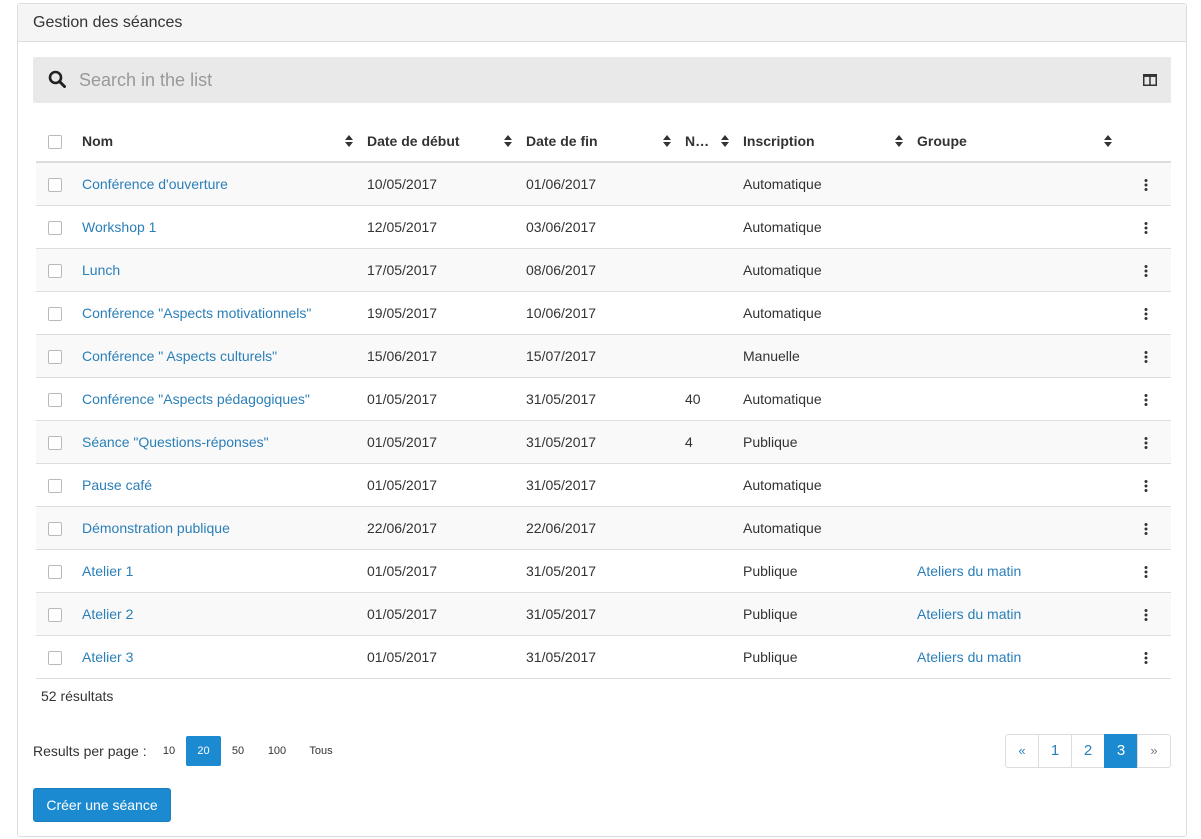 The height and width of the screenshot is (839, 1201). Describe the element at coordinates (1055, 751) in the screenshot. I see `pagination-page-1: 1` at that location.